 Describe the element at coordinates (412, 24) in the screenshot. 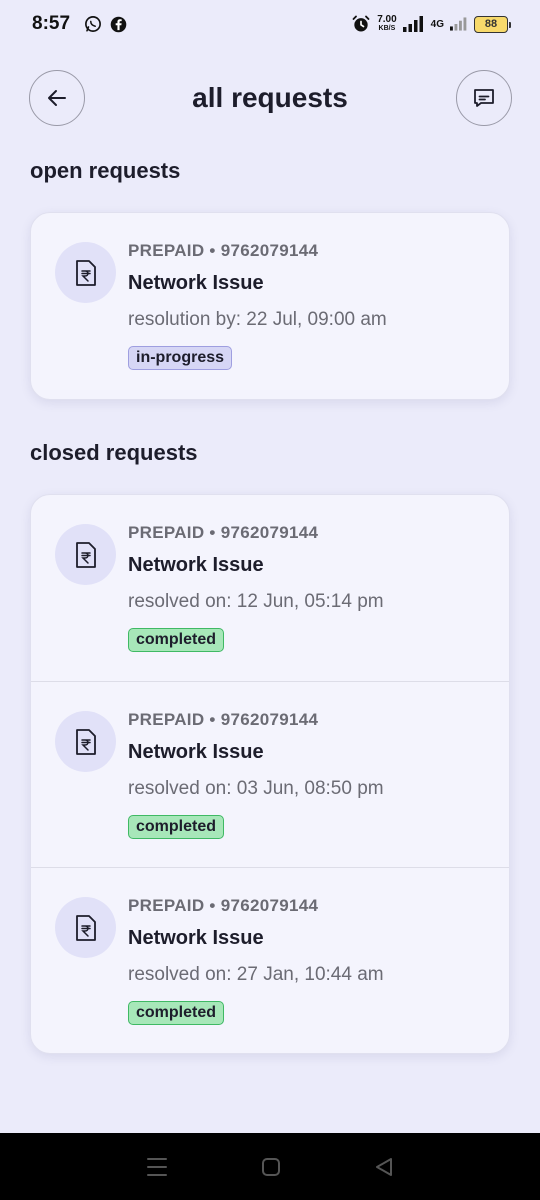

I see `signal-strength-icon` at that location.